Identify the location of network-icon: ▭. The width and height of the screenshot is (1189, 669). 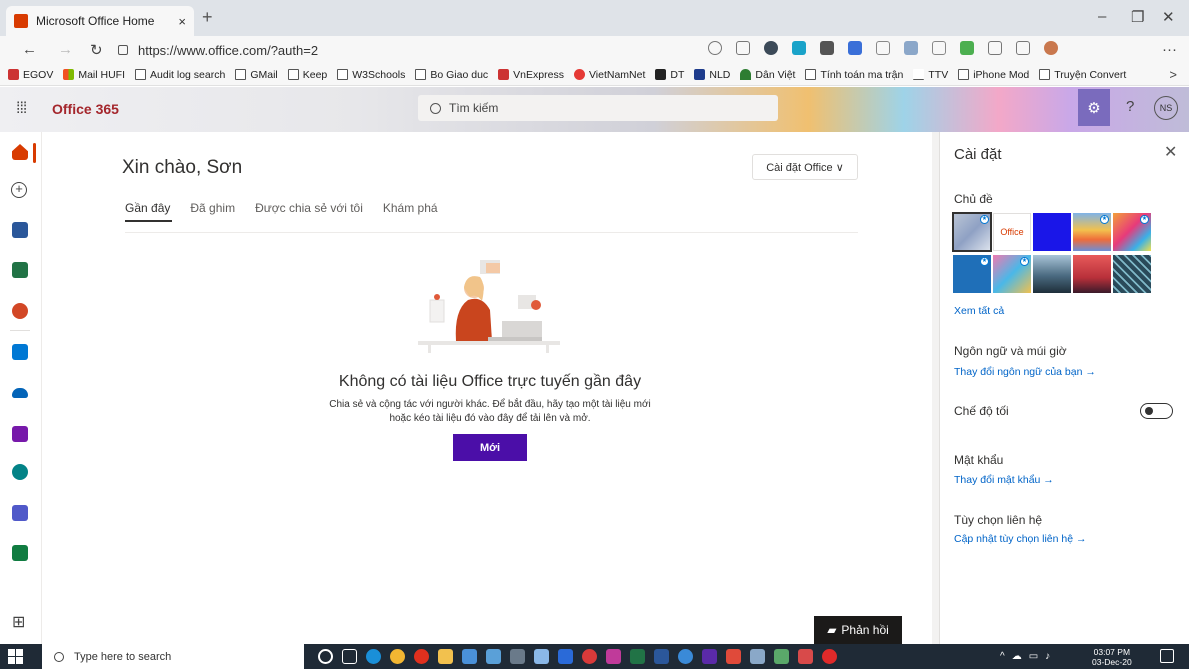
(1033, 656).